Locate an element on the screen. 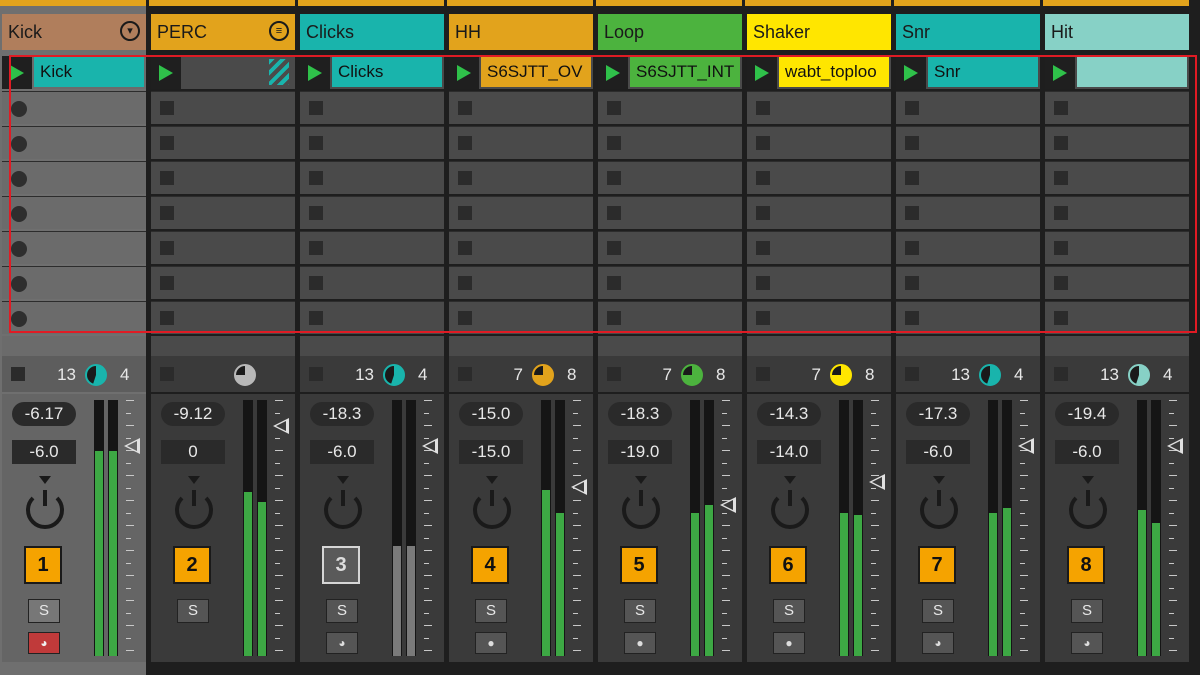 The width and height of the screenshot is (1200, 675). fader-readout: -19.0 is located at coordinates (640, 452).